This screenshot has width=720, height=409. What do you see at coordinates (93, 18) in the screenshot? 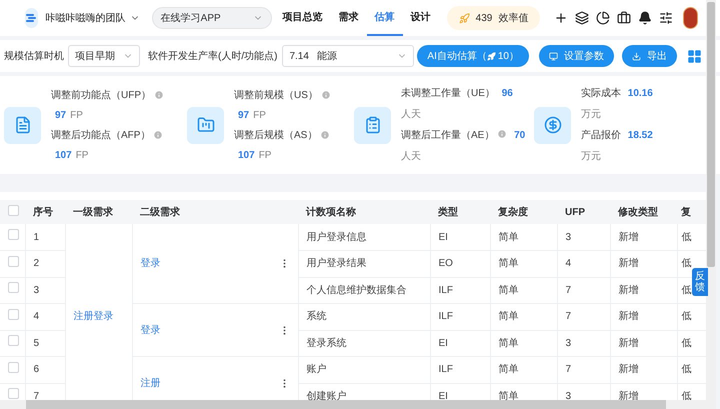
I see `team-dropdown: 咔嗞咔嗞嗨的团队` at bounding box center [93, 18].